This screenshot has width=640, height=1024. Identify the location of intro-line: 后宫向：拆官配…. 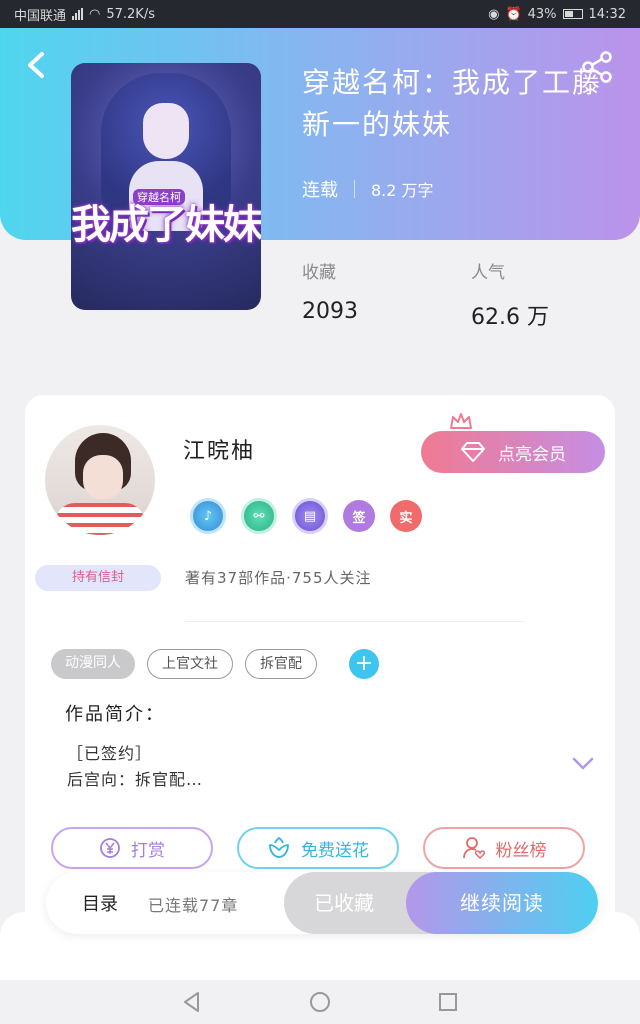
(135, 779).